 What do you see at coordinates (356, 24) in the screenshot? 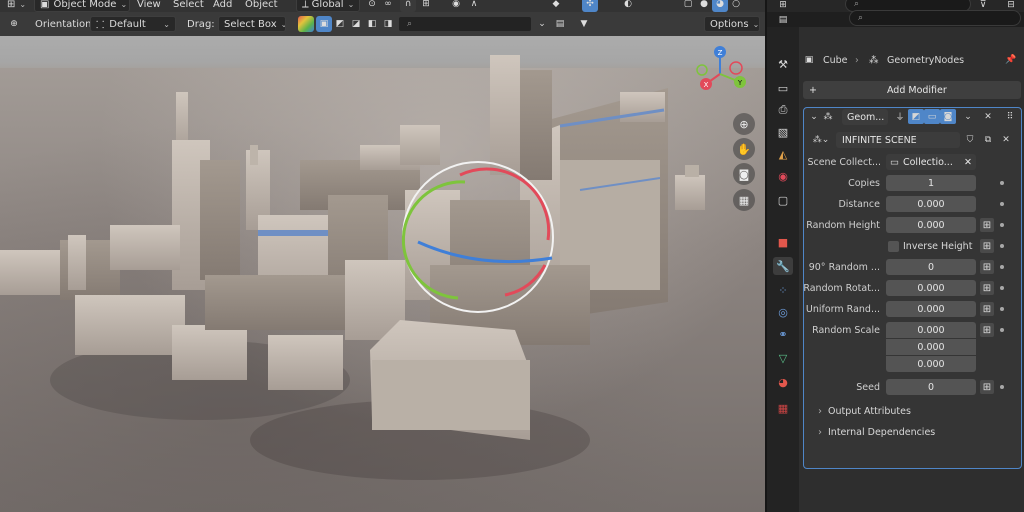
I see `select-subtract-icon: ◪` at bounding box center [356, 24].